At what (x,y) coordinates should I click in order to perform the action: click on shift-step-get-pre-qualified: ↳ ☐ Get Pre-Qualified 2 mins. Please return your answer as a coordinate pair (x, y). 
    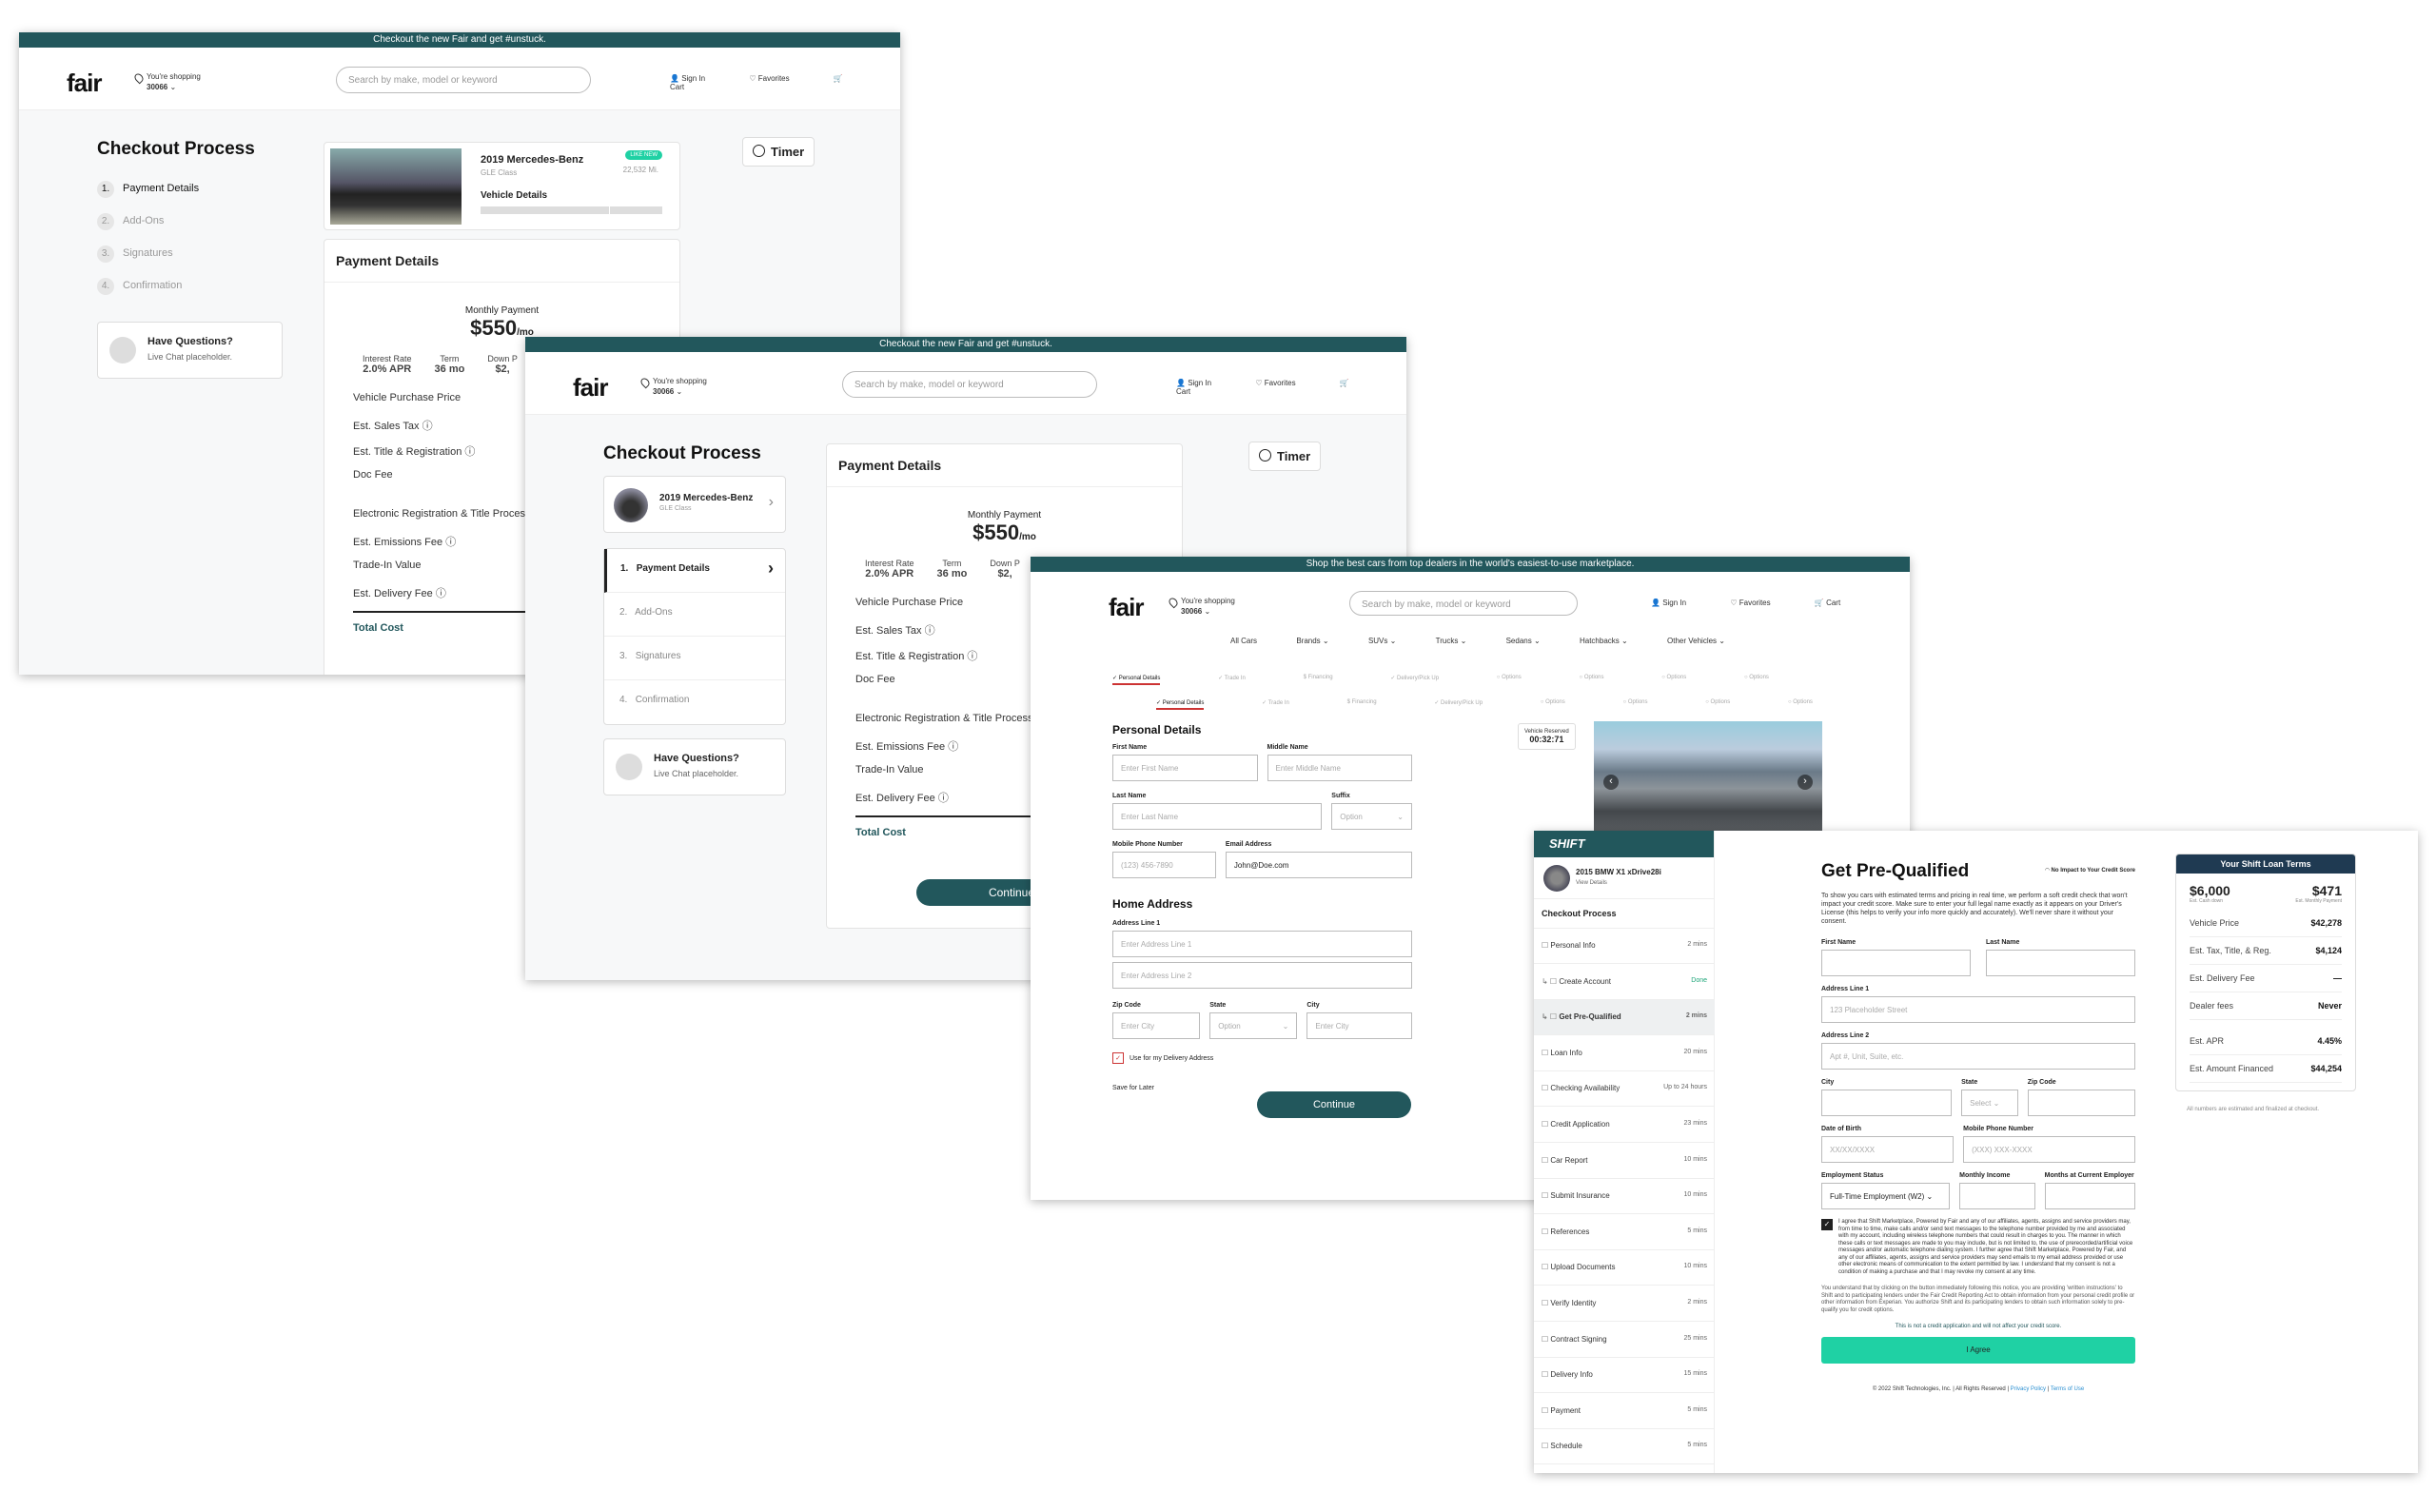
    Looking at the image, I should click on (1624, 1018).